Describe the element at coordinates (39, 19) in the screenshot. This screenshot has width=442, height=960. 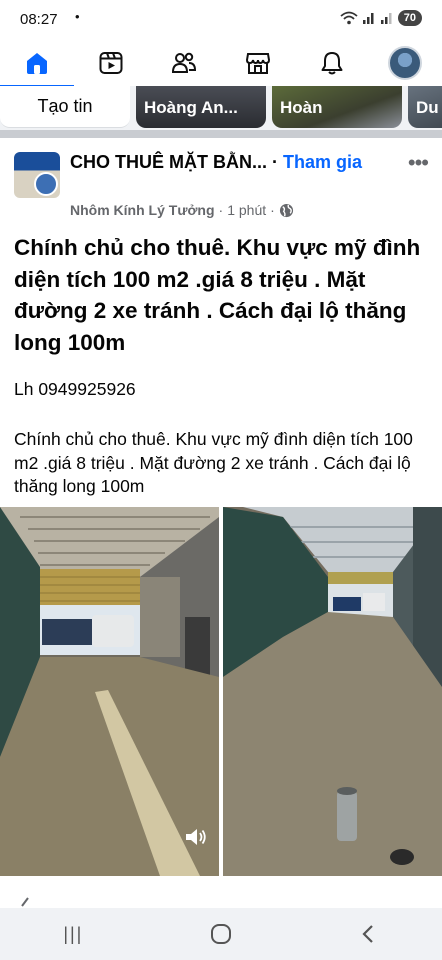
I see `status-time: 08:27` at that location.